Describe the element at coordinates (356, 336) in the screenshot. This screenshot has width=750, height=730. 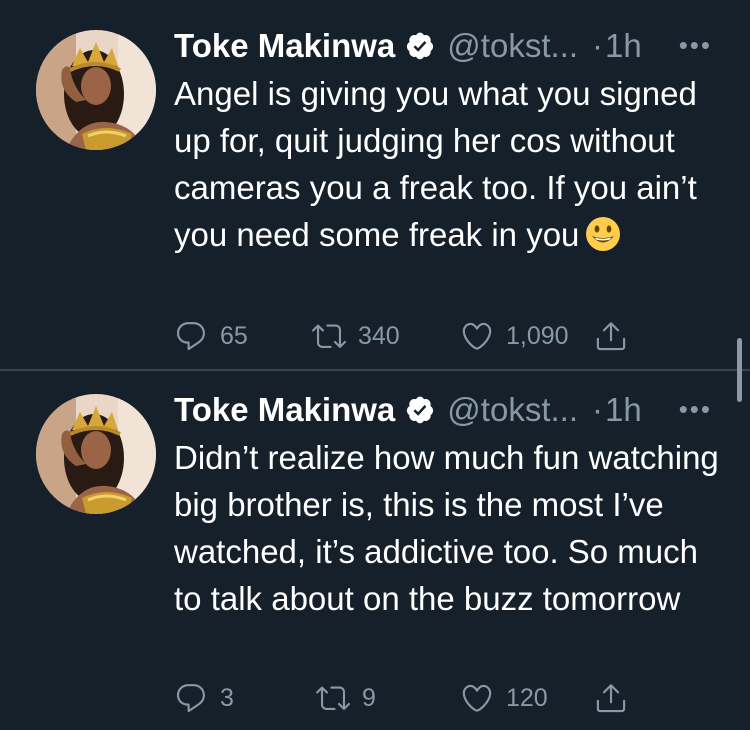
I see `retweet-button: 340` at that location.